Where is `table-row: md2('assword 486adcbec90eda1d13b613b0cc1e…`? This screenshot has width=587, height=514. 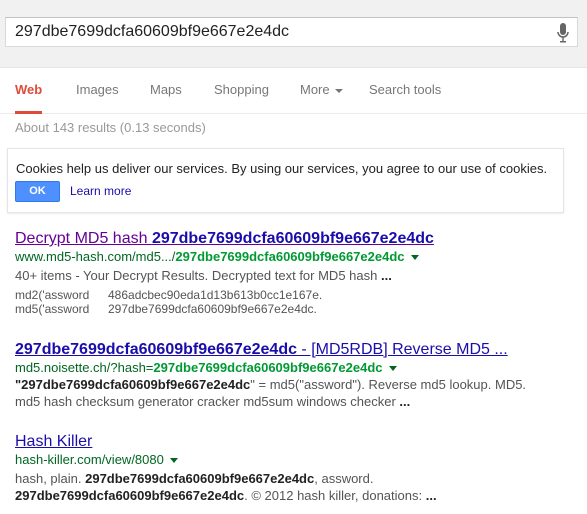 table-row: md2('assword 486adcbec90eda1d13b613b0cc1e… is located at coordinates (300, 295).